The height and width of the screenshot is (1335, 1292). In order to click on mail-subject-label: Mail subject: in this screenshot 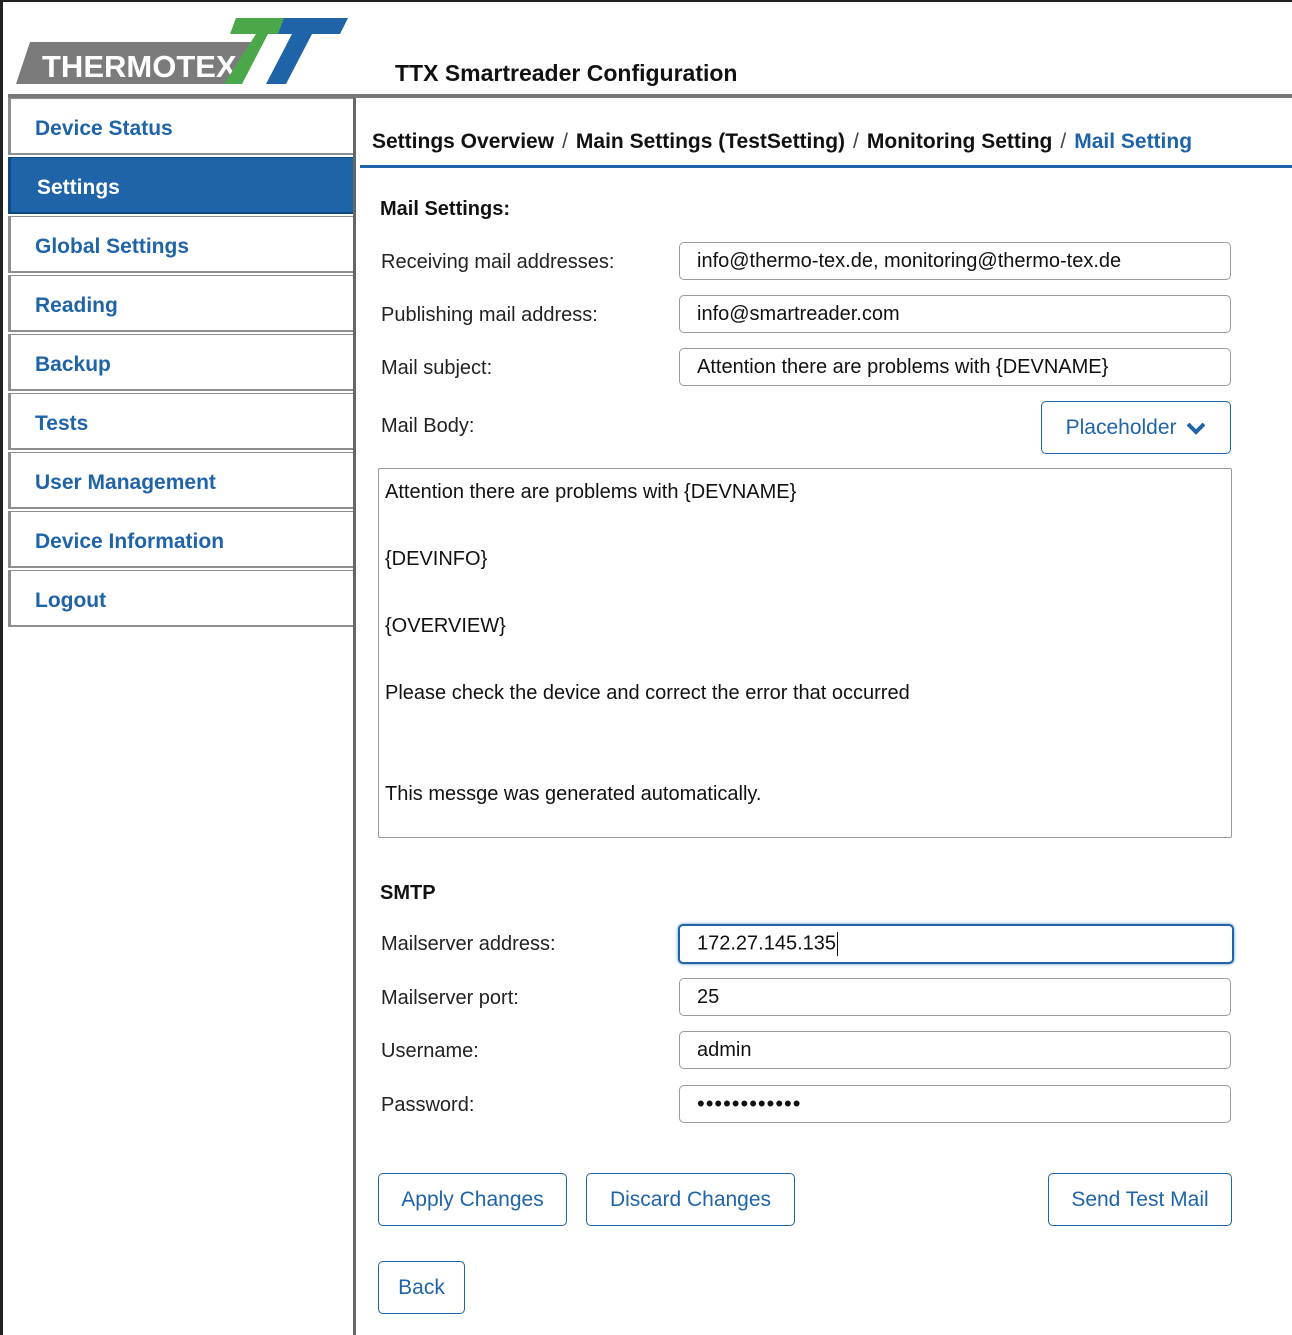, I will do `click(437, 368)`.